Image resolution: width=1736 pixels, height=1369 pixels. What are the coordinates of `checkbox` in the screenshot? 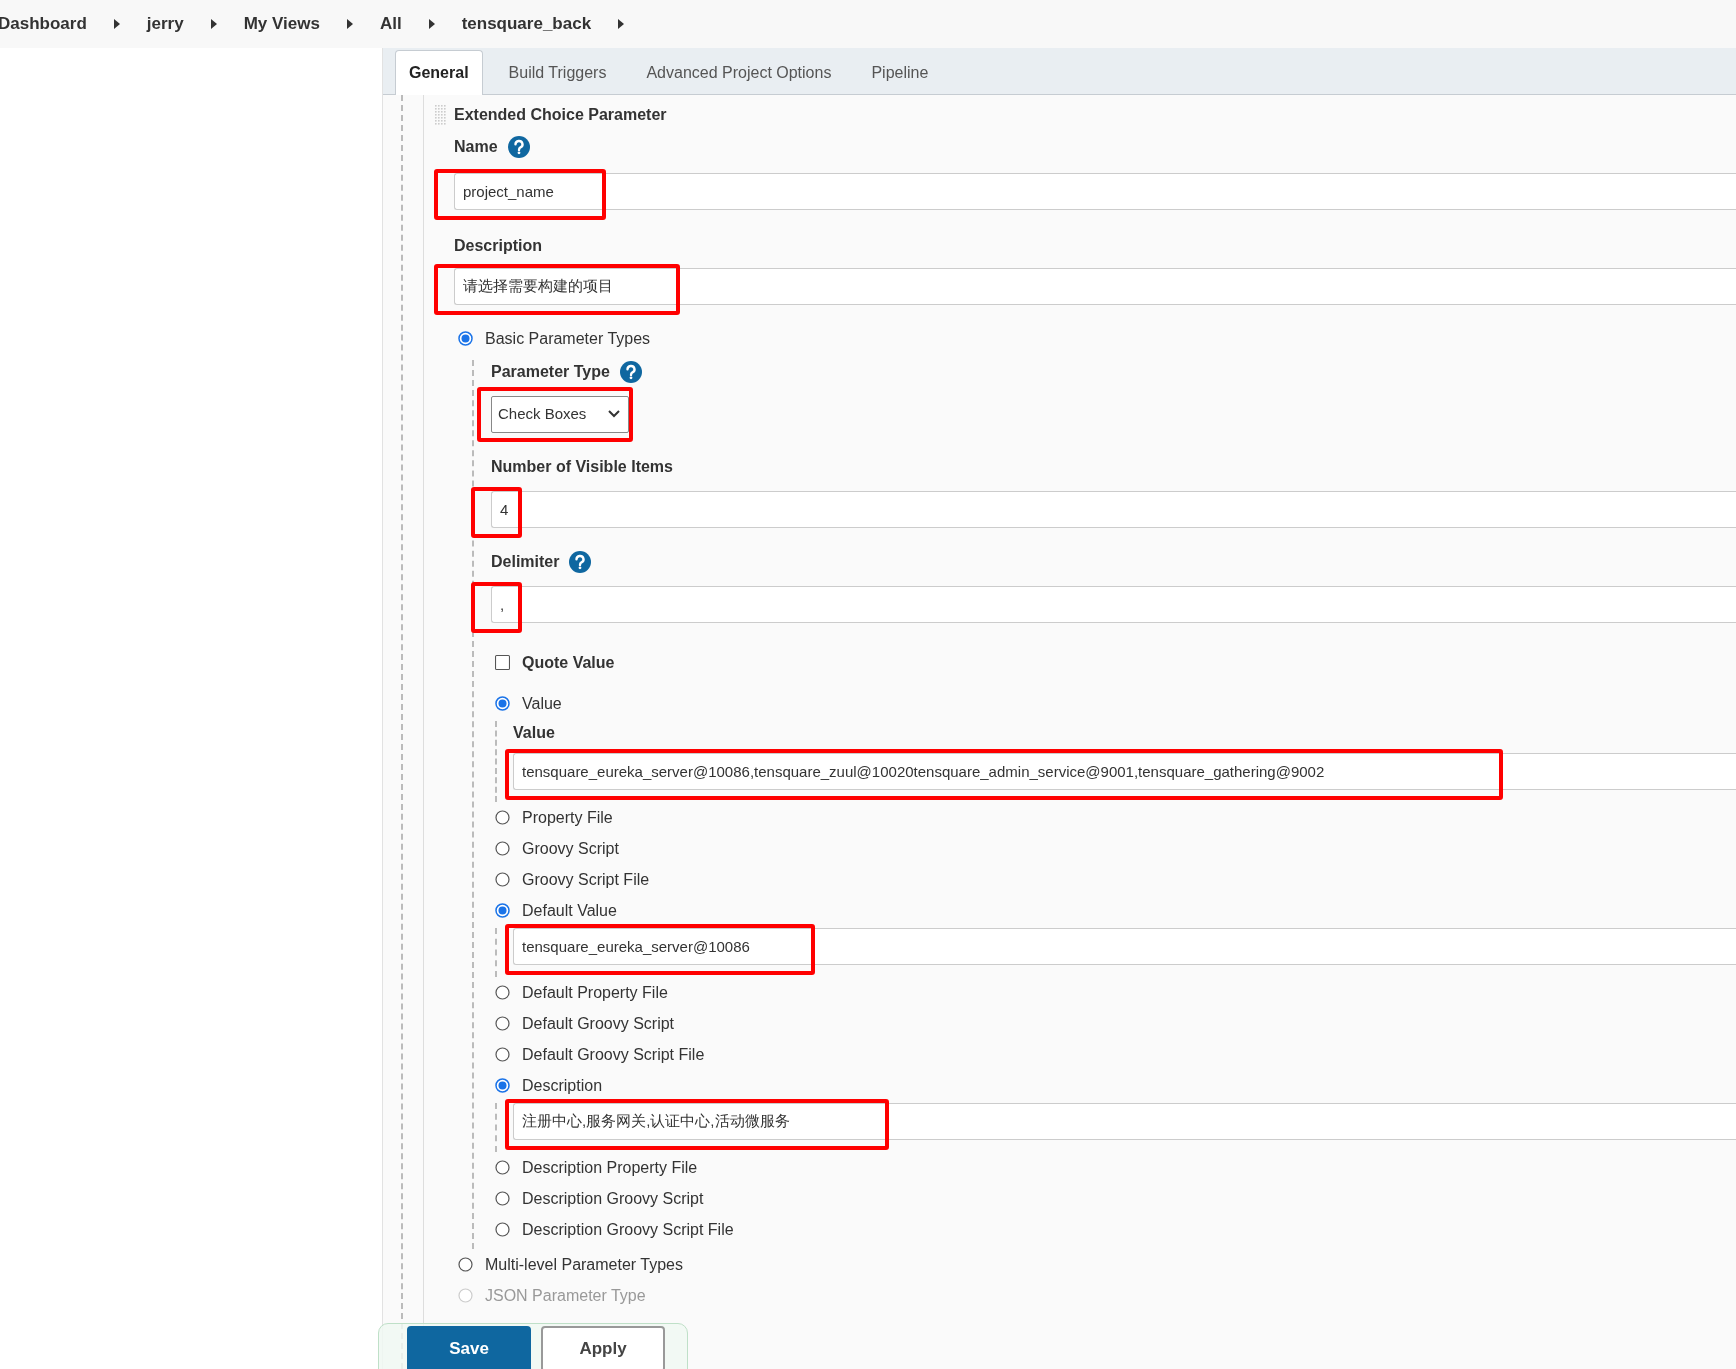 It's located at (502, 662).